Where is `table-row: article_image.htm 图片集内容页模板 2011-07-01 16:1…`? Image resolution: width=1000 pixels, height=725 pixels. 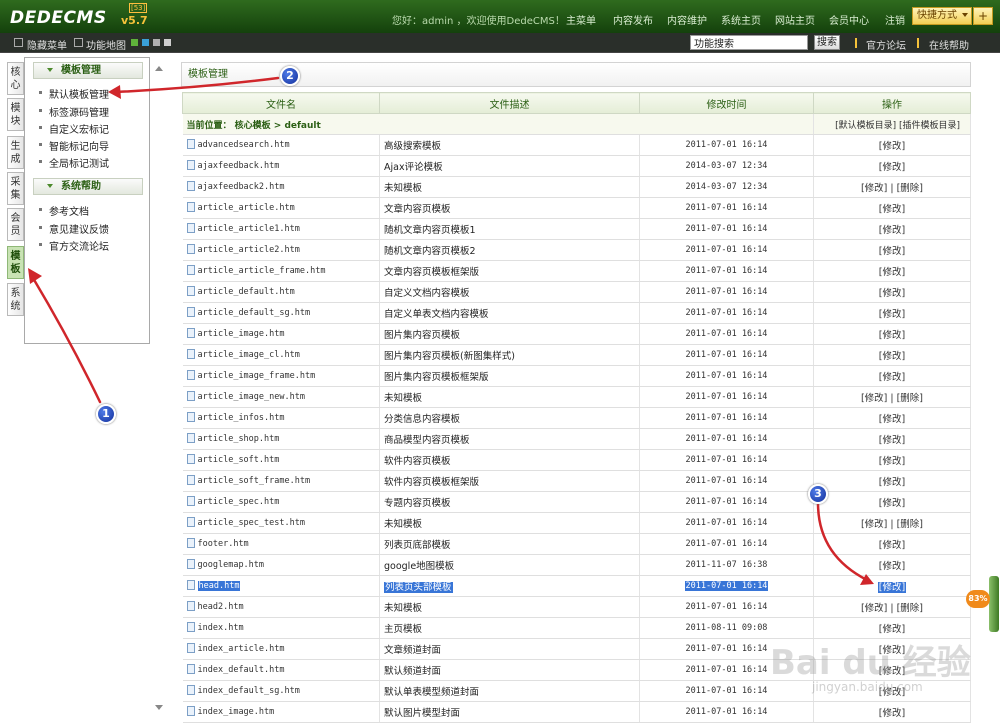
table-row: article_image.htm 图片集内容页模板 2011-07-01 16:1… is located at coordinates (576, 334).